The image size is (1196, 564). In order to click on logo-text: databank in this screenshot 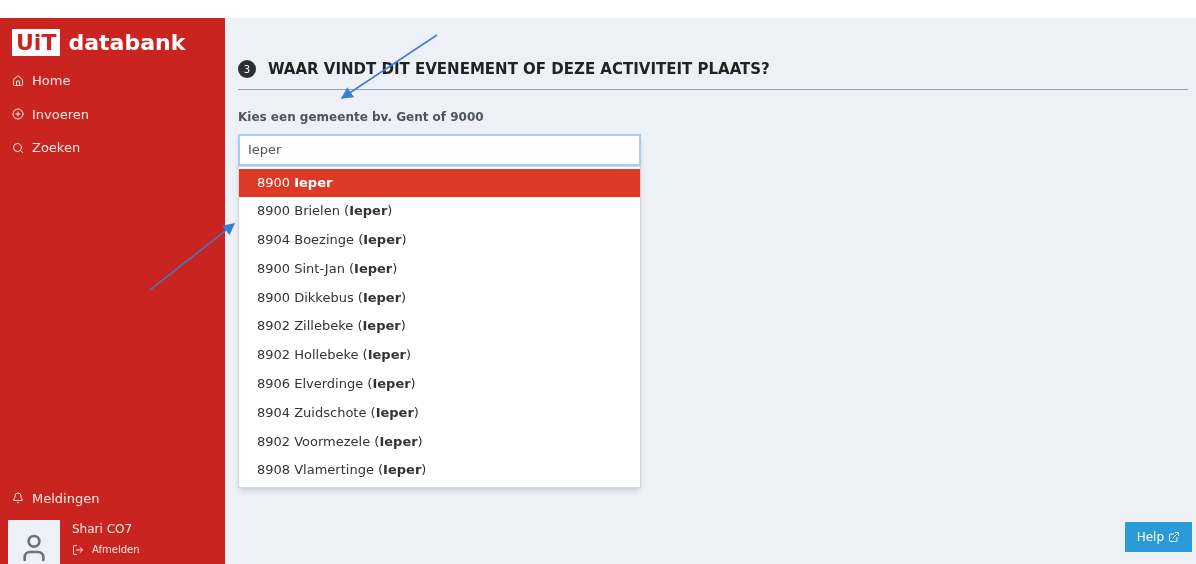, I will do `click(127, 43)`.